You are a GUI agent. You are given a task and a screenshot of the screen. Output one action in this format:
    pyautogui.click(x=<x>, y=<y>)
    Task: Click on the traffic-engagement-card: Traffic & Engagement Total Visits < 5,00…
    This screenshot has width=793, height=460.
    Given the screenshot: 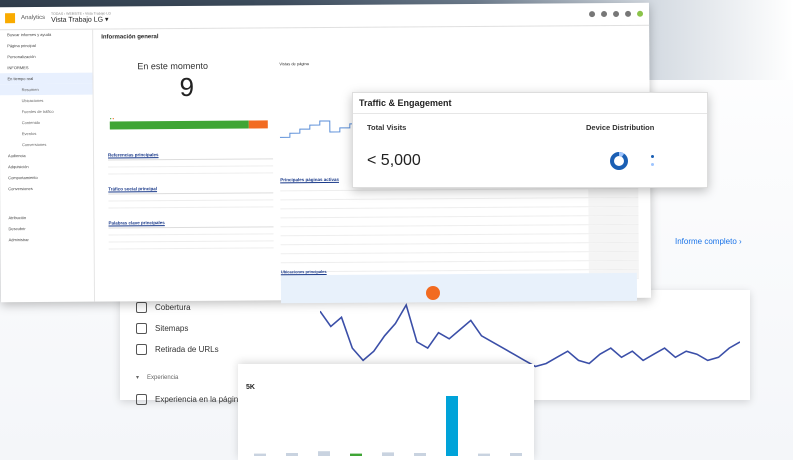 What is the action you would take?
    pyautogui.click(x=530, y=140)
    